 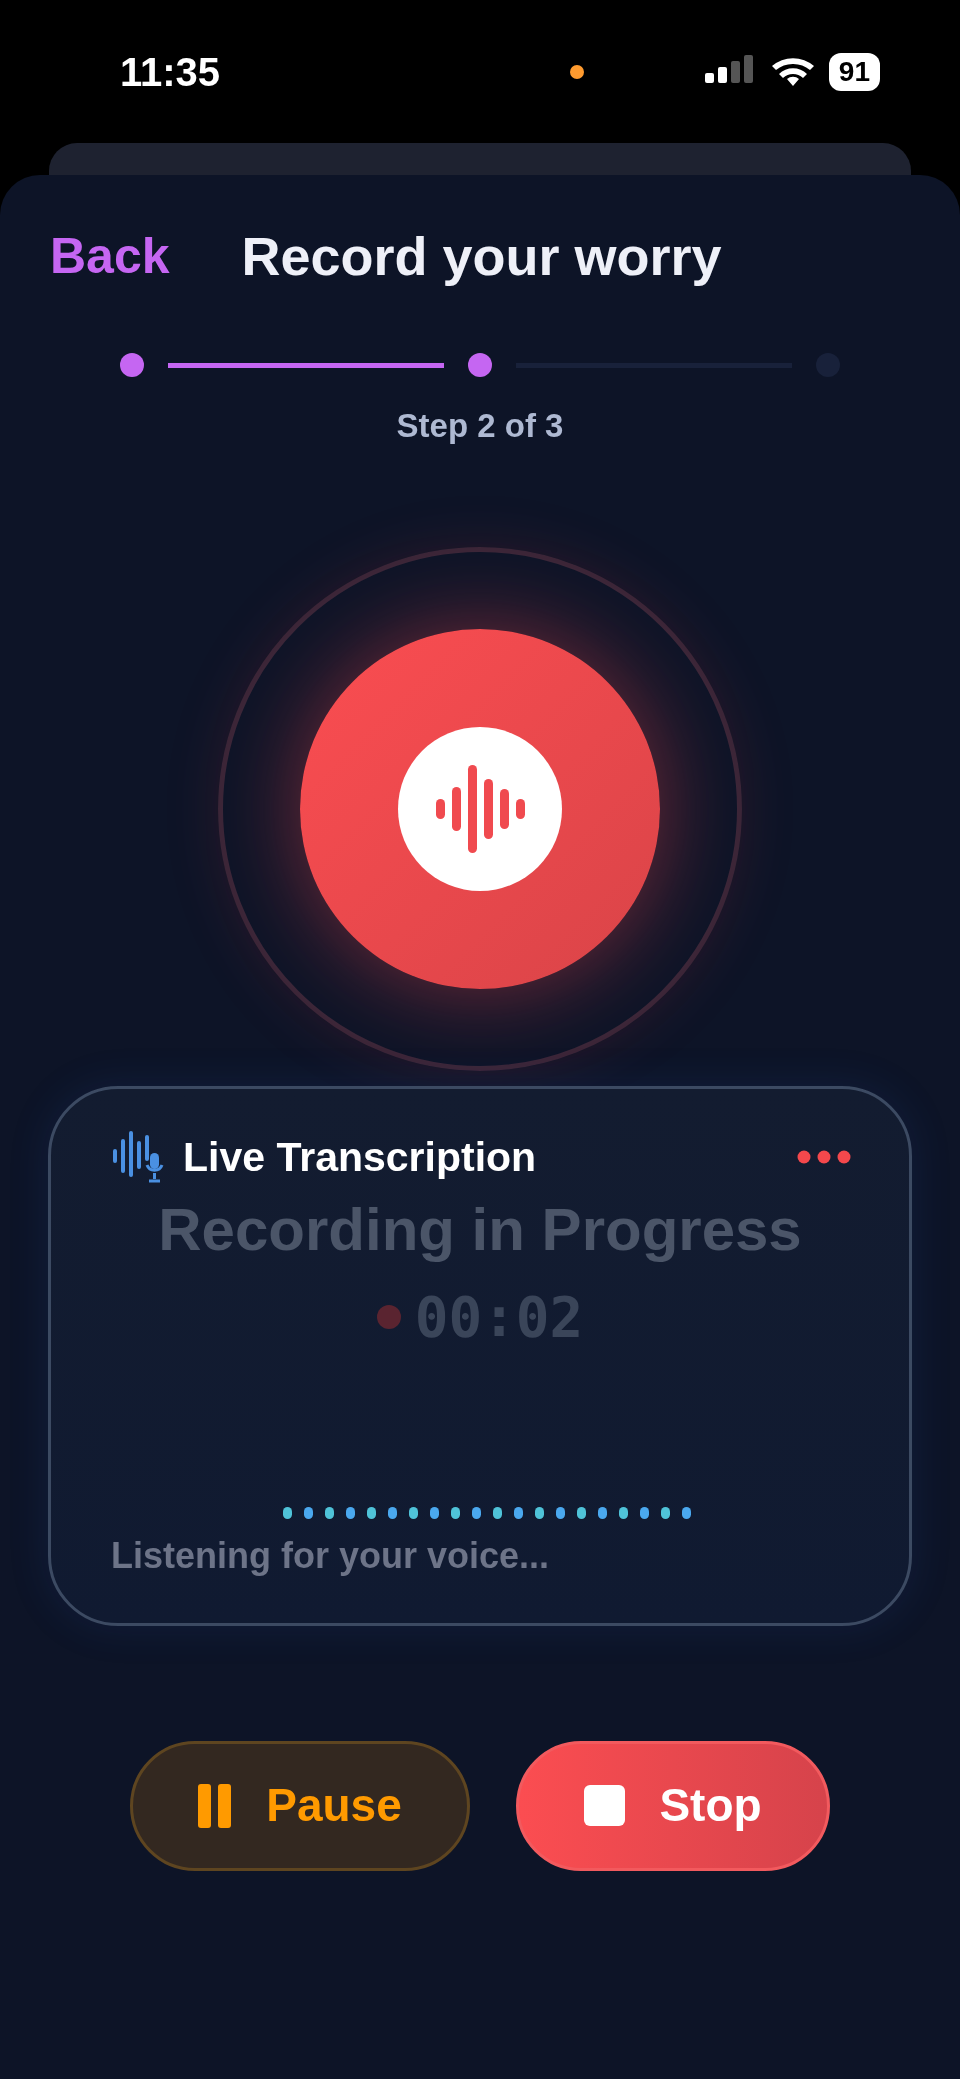 I want to click on recording-status: Recording in Progress, so click(x=480, y=1229).